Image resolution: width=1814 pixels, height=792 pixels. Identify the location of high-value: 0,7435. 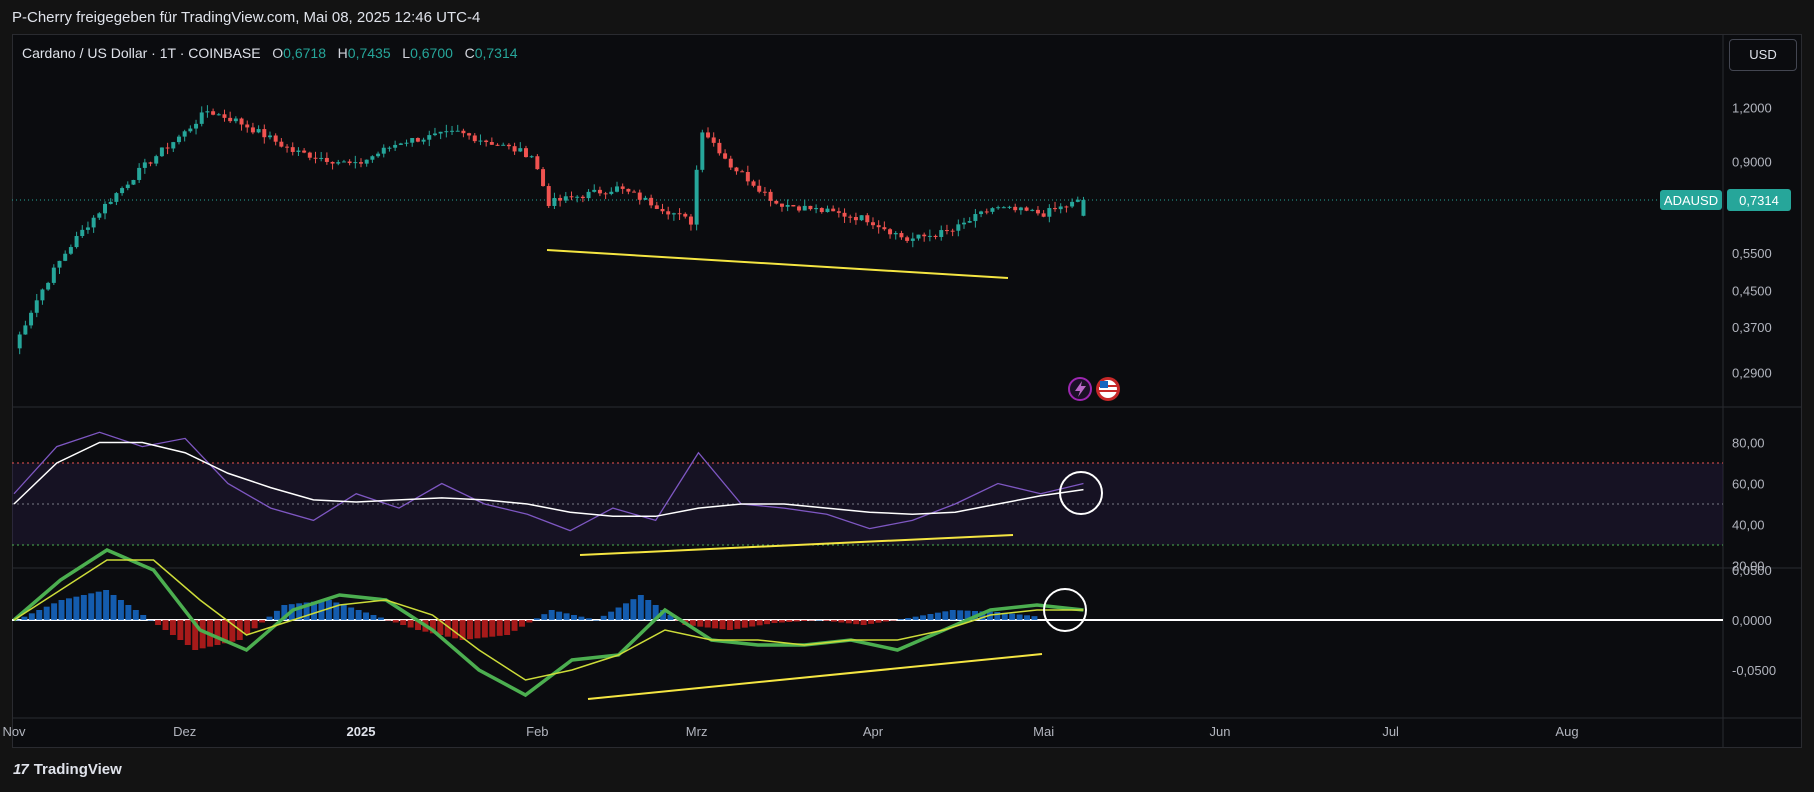
(369, 53).